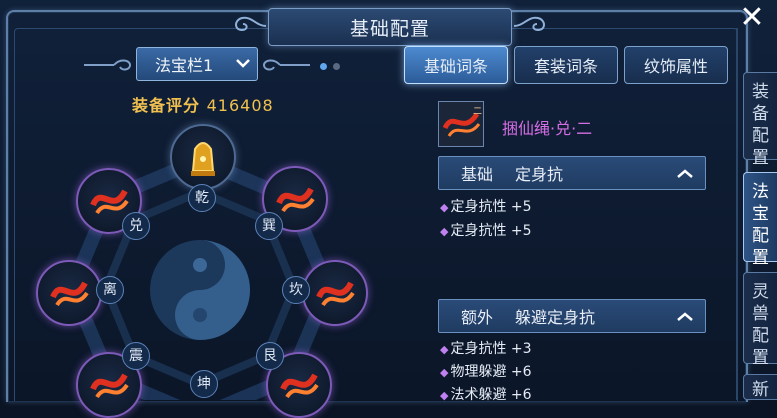 The height and width of the screenshot is (418, 777). I want to click on page-dot, so click(336, 66).